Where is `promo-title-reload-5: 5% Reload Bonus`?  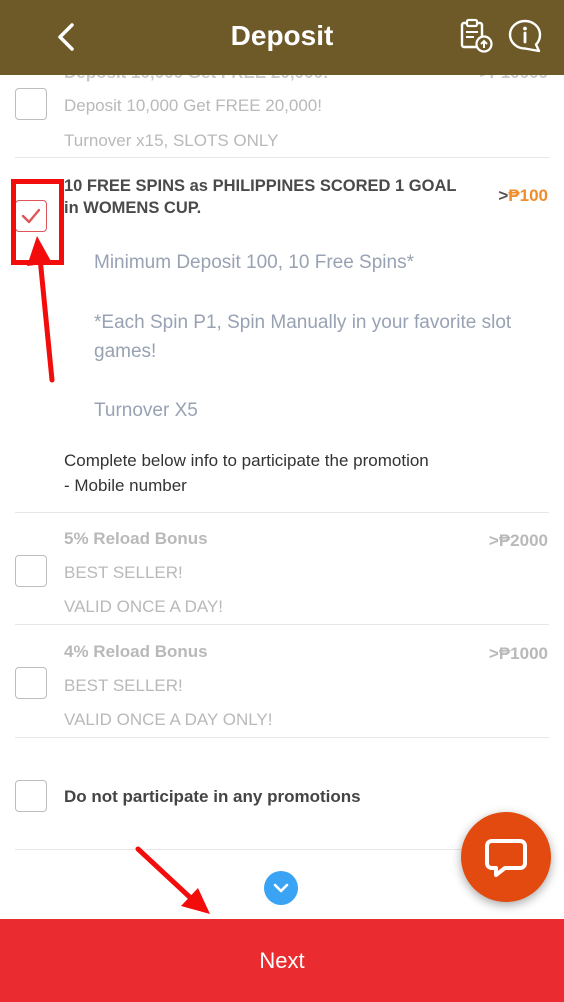
promo-title-reload-5: 5% Reload Bonus is located at coordinates (136, 538).